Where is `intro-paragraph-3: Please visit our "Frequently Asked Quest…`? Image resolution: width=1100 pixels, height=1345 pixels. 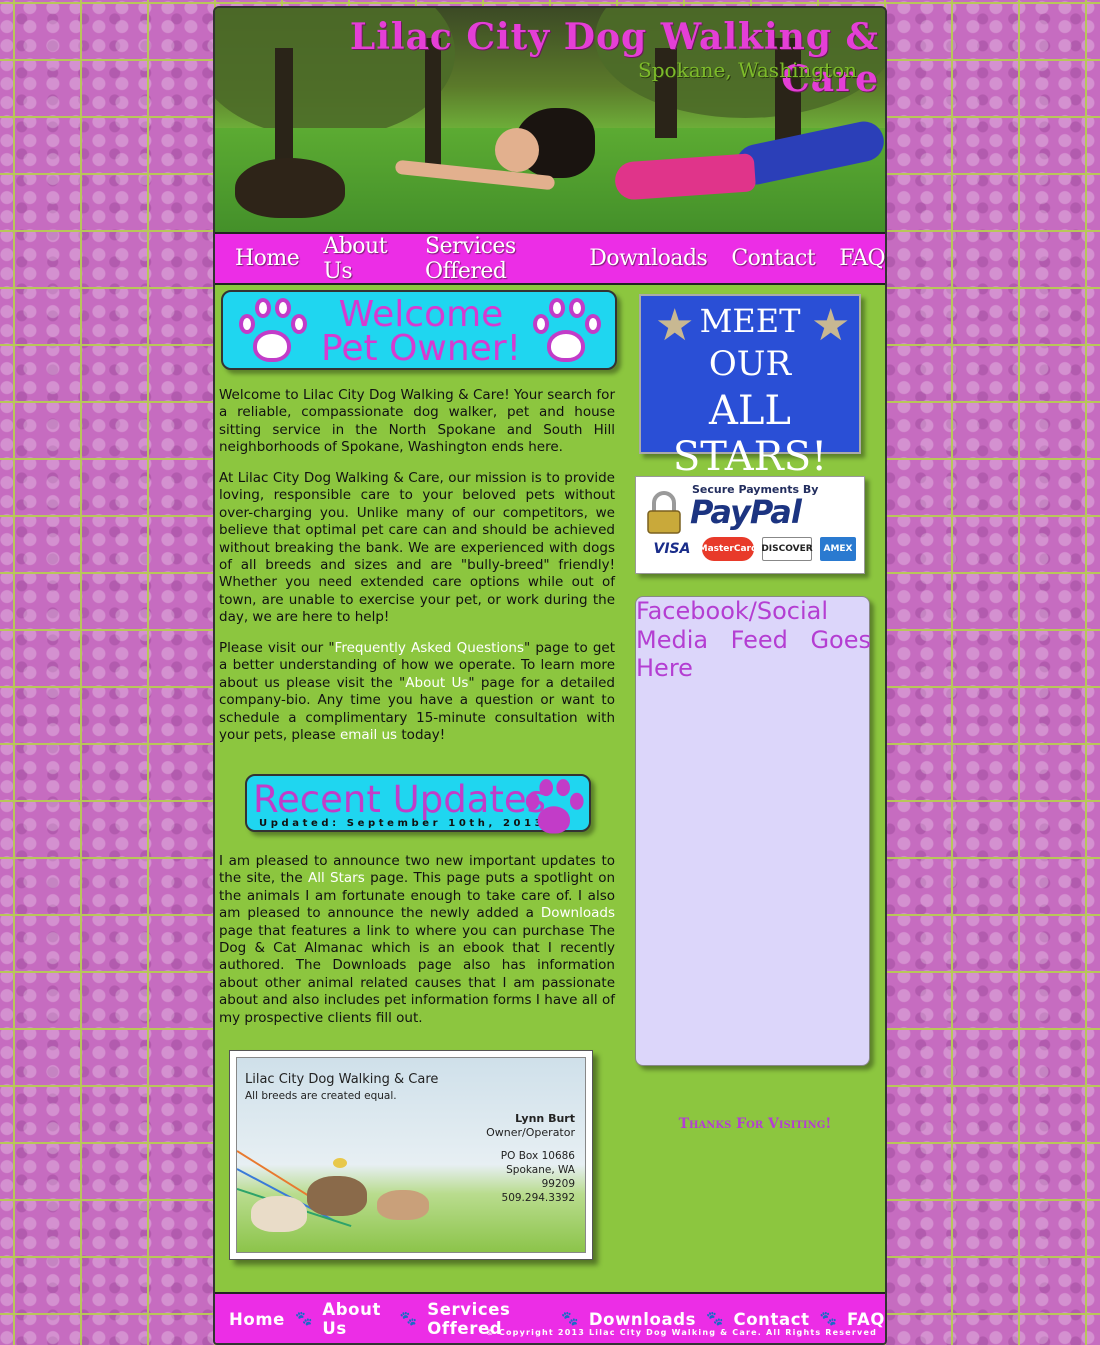 intro-paragraph-3: Please visit our "Frequently Asked Quest… is located at coordinates (417, 692).